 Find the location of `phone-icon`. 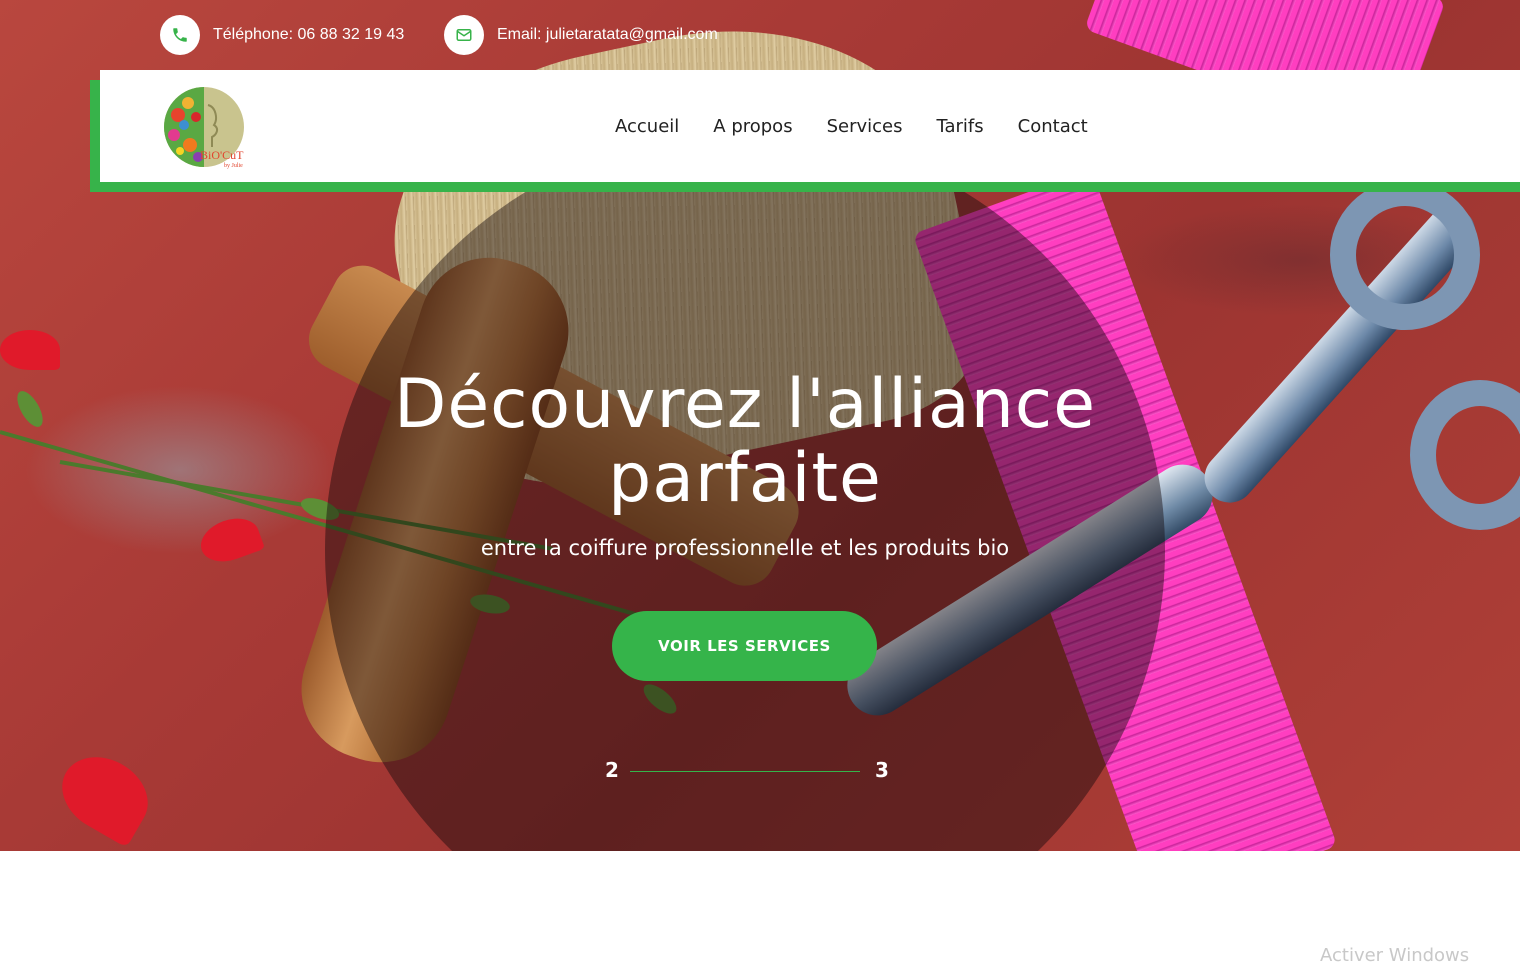

phone-icon is located at coordinates (180, 35).